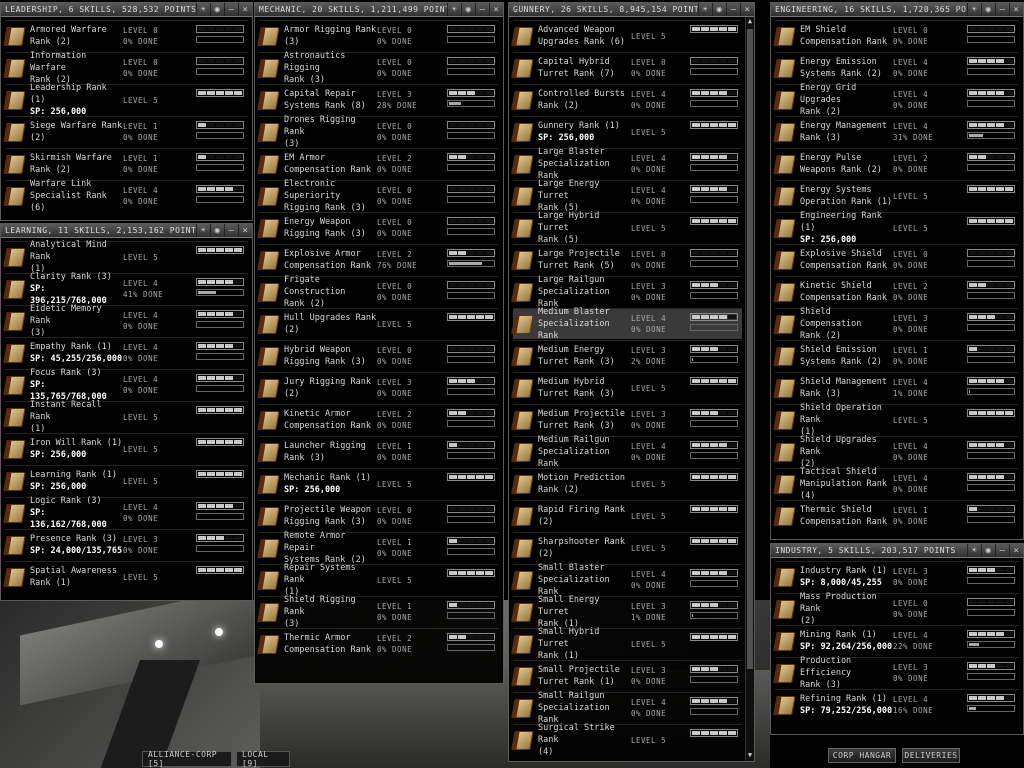 The image size is (1024, 768). I want to click on skill-row: Siege Warfare Rank (2) LEVEL 1 0% DONE, so click(125, 131).